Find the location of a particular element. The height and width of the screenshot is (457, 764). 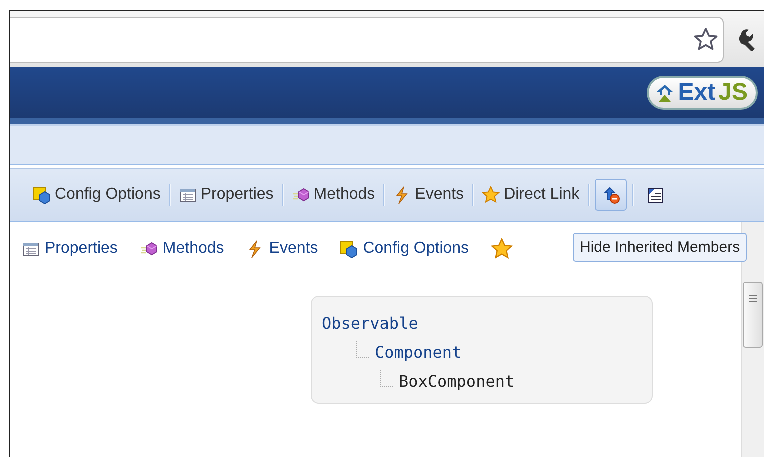

class-name: BoxComponent is located at coordinates (457, 382).